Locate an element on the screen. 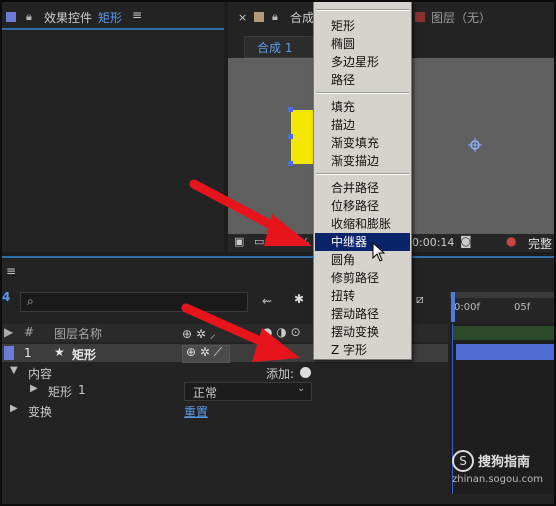 This screenshot has width=556, height=506. reset-link: 重置 is located at coordinates (196, 411).